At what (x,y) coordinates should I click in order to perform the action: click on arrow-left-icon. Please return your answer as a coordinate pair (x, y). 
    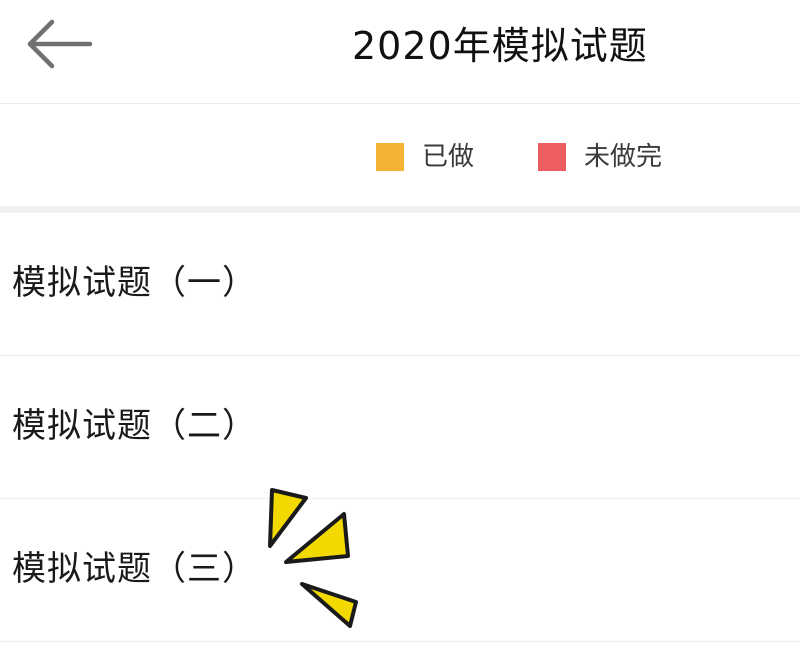
    Looking at the image, I should click on (60, 44).